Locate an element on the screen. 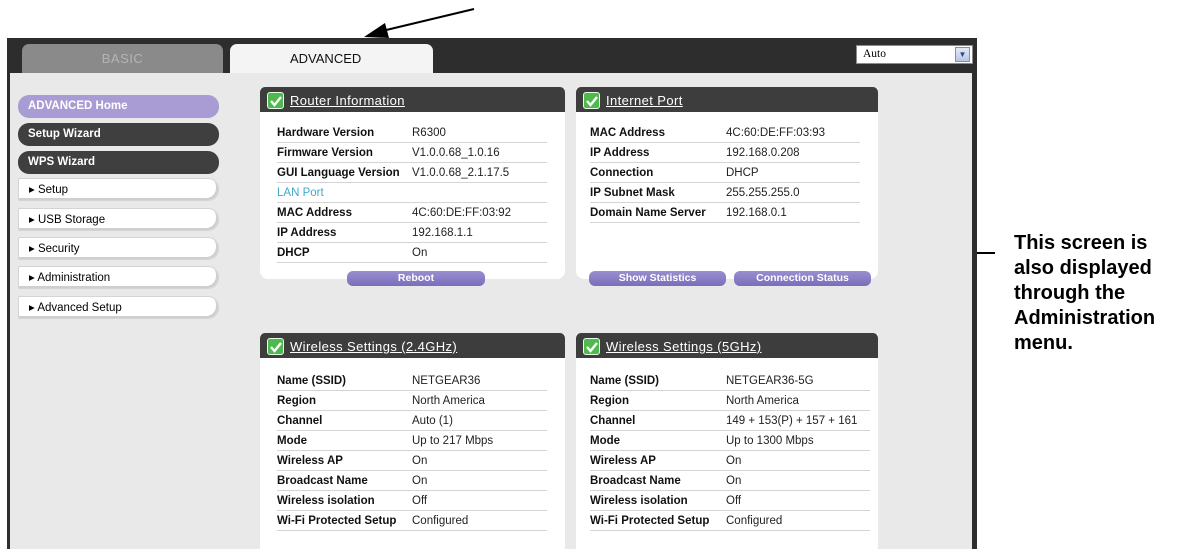 This screenshot has width=1200, height=554. row-value: V1.0.0.68_2.1.17.5 is located at coordinates (461, 173).